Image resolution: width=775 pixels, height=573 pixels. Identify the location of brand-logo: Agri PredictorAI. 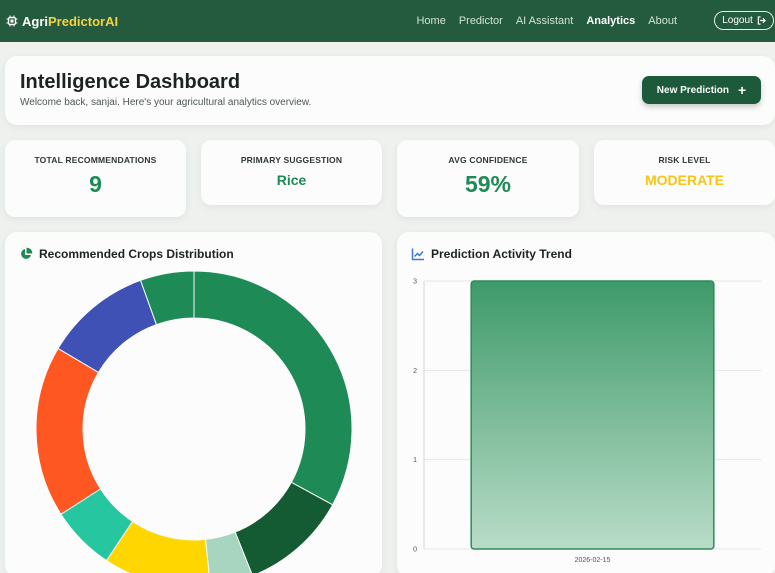
(62, 21).